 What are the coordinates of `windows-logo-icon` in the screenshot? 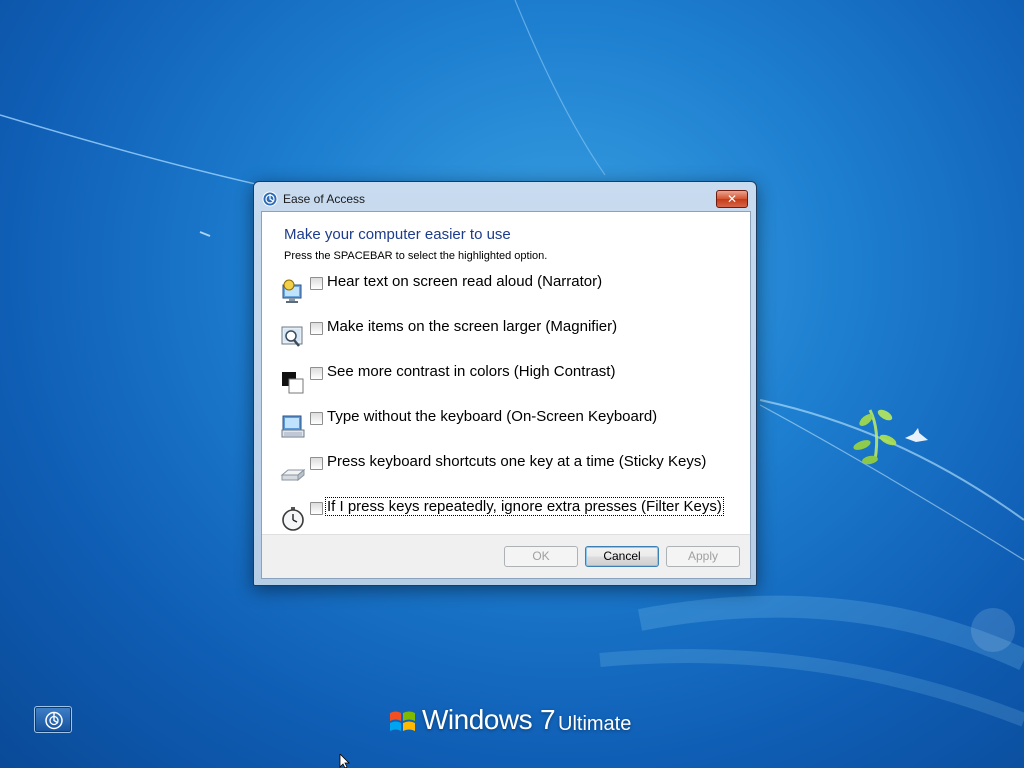 It's located at (402, 721).